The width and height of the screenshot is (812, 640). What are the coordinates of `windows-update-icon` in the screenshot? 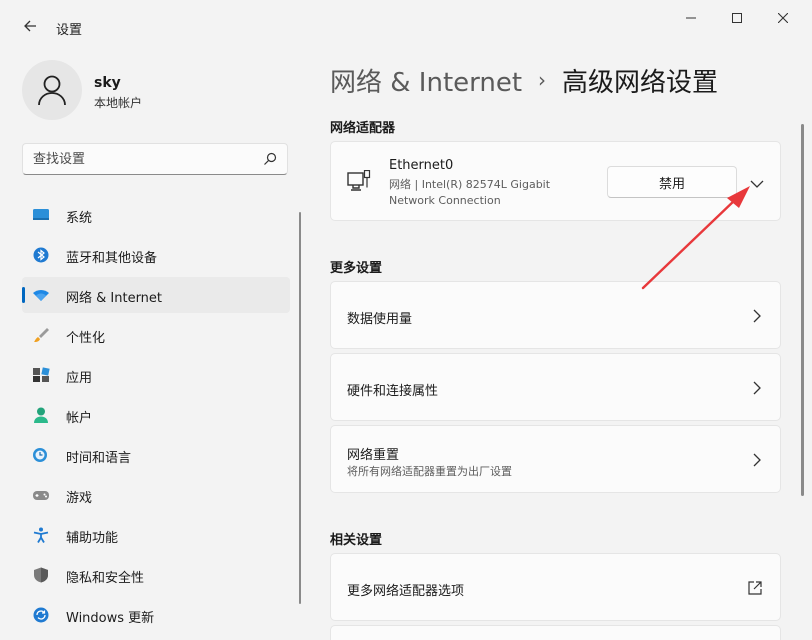 It's located at (41, 615).